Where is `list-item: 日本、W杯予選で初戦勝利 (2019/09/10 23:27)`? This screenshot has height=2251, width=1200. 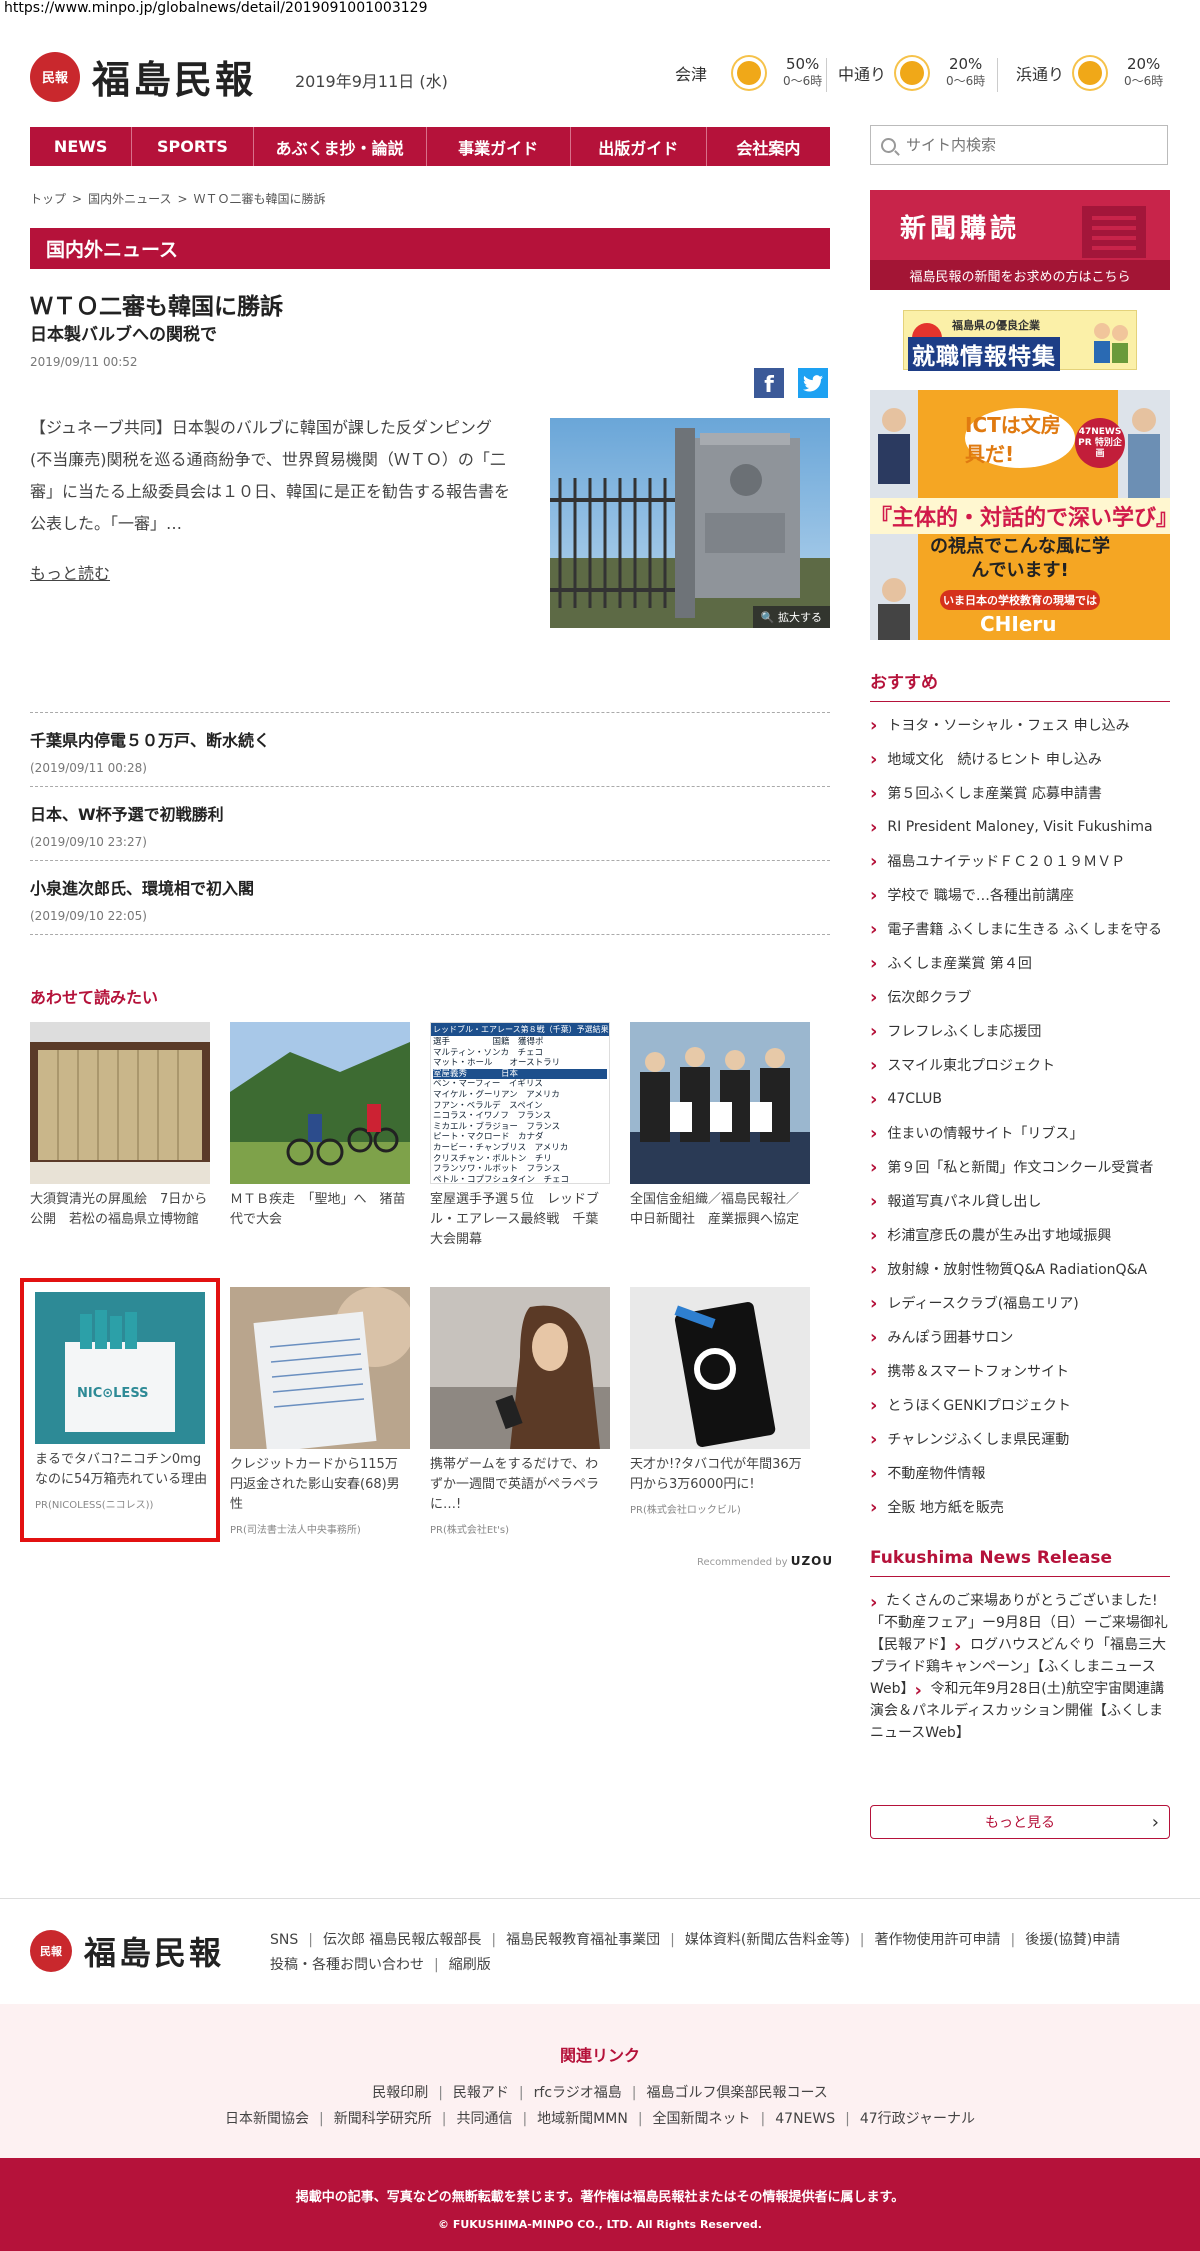
list-item: 日本、W杯予選で初戦勝利 (2019/09/10 23:27) is located at coordinates (430, 823).